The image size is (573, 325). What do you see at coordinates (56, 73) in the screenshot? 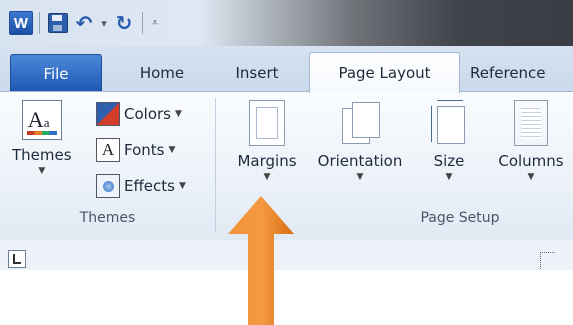
I see `tab-file: File` at bounding box center [56, 73].